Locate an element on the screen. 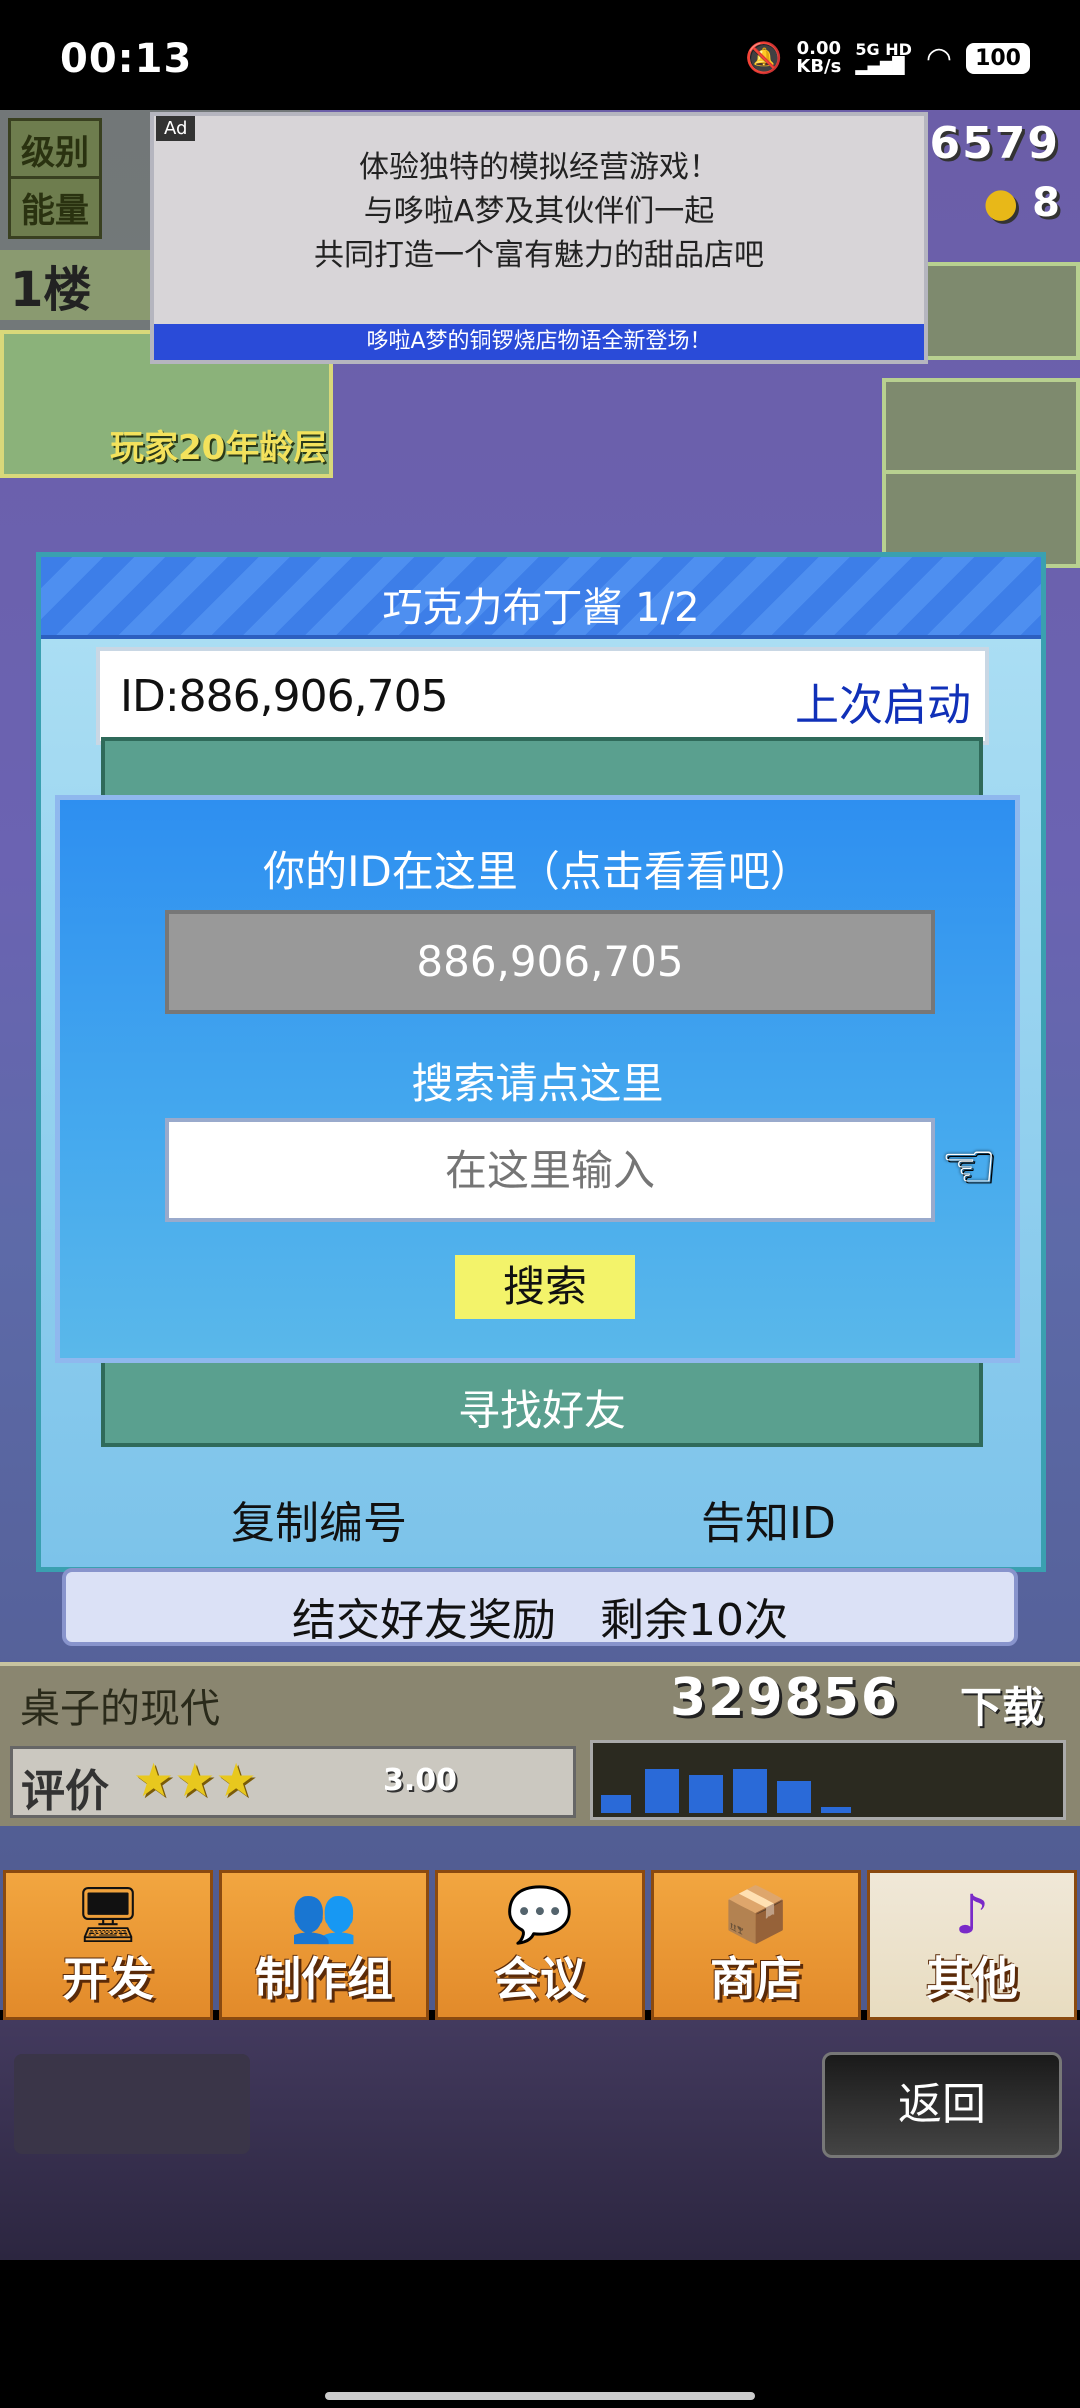 Image resolution: width=1080 pixels, height=2408 pixels. signal-icon: 5G HD ▂▄▆█ is located at coordinates (883, 57).